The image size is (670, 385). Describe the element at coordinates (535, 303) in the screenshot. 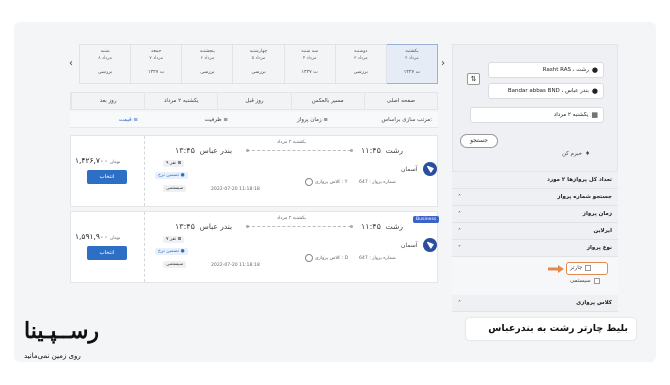

I see `filter-flight-class: ˄ کلاس پروازی` at that location.